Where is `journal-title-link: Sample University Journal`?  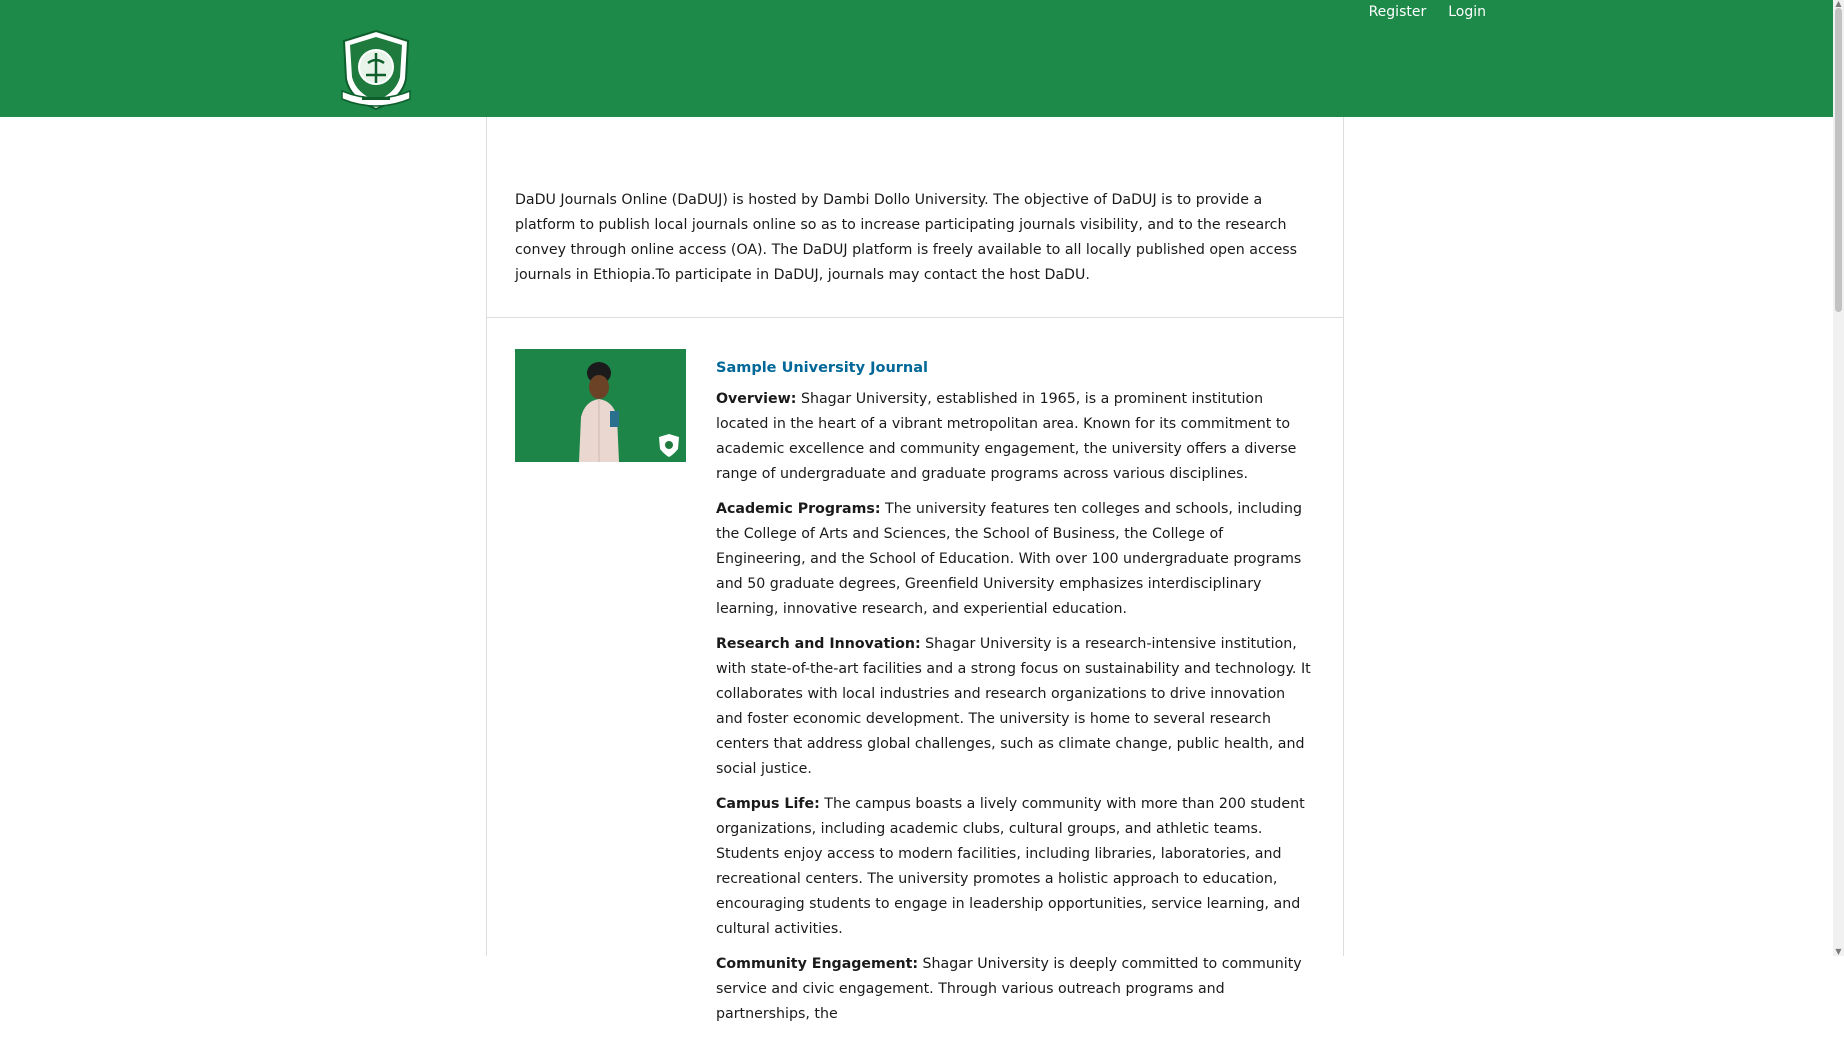 journal-title-link: Sample University Journal is located at coordinates (1016, 368).